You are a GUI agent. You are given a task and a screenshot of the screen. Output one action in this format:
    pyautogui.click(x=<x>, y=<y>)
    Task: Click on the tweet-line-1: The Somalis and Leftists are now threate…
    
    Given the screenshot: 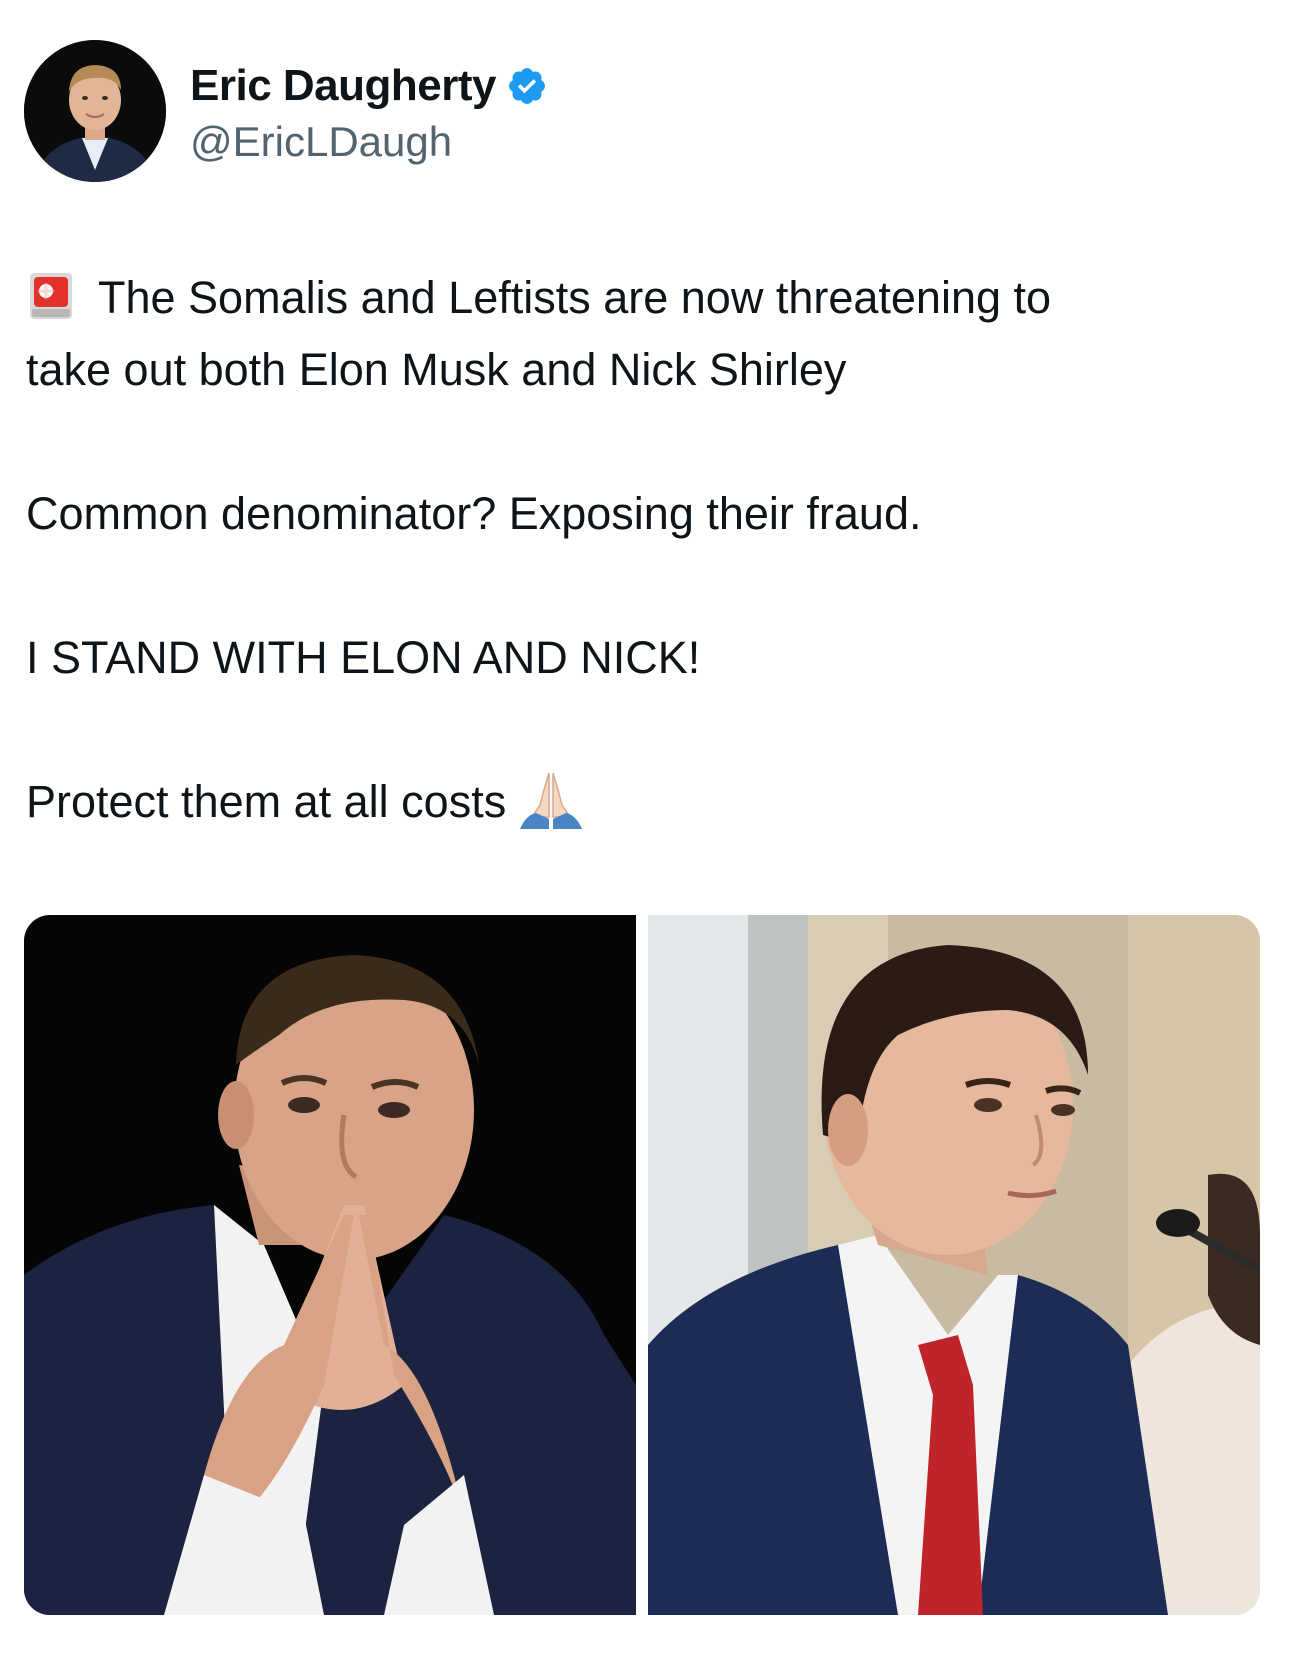 What is the action you would take?
    pyautogui.click(x=575, y=297)
    